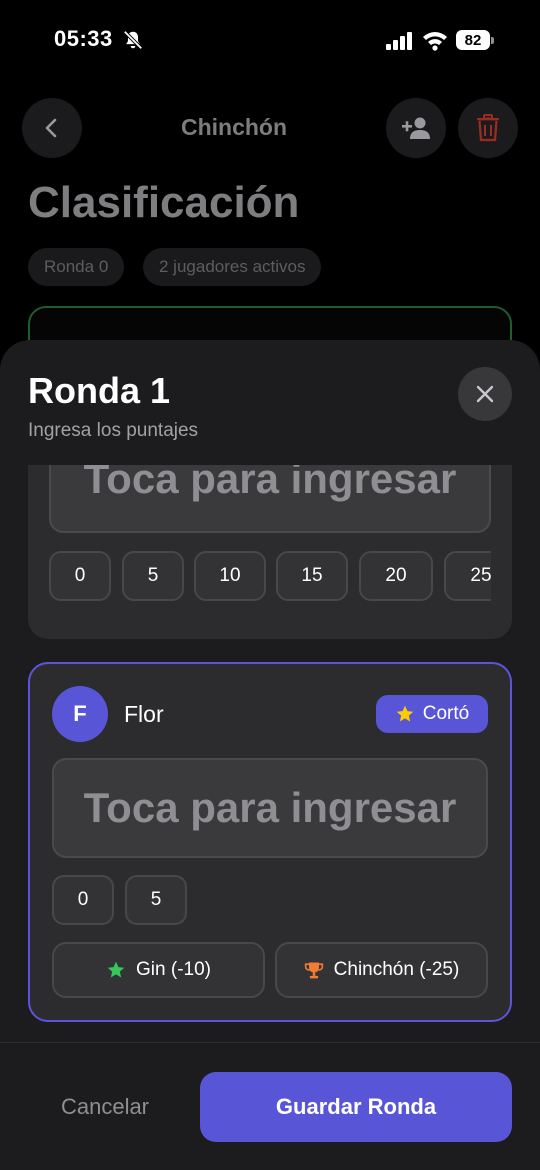  I want to click on gin-label: Gin (-10), so click(173, 969).